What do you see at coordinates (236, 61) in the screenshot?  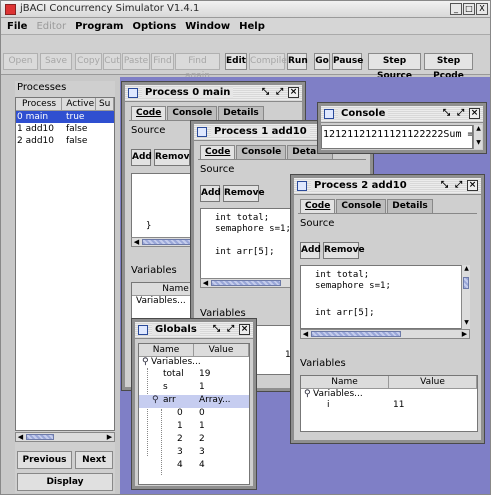 I see `edit-button: Edit` at bounding box center [236, 61].